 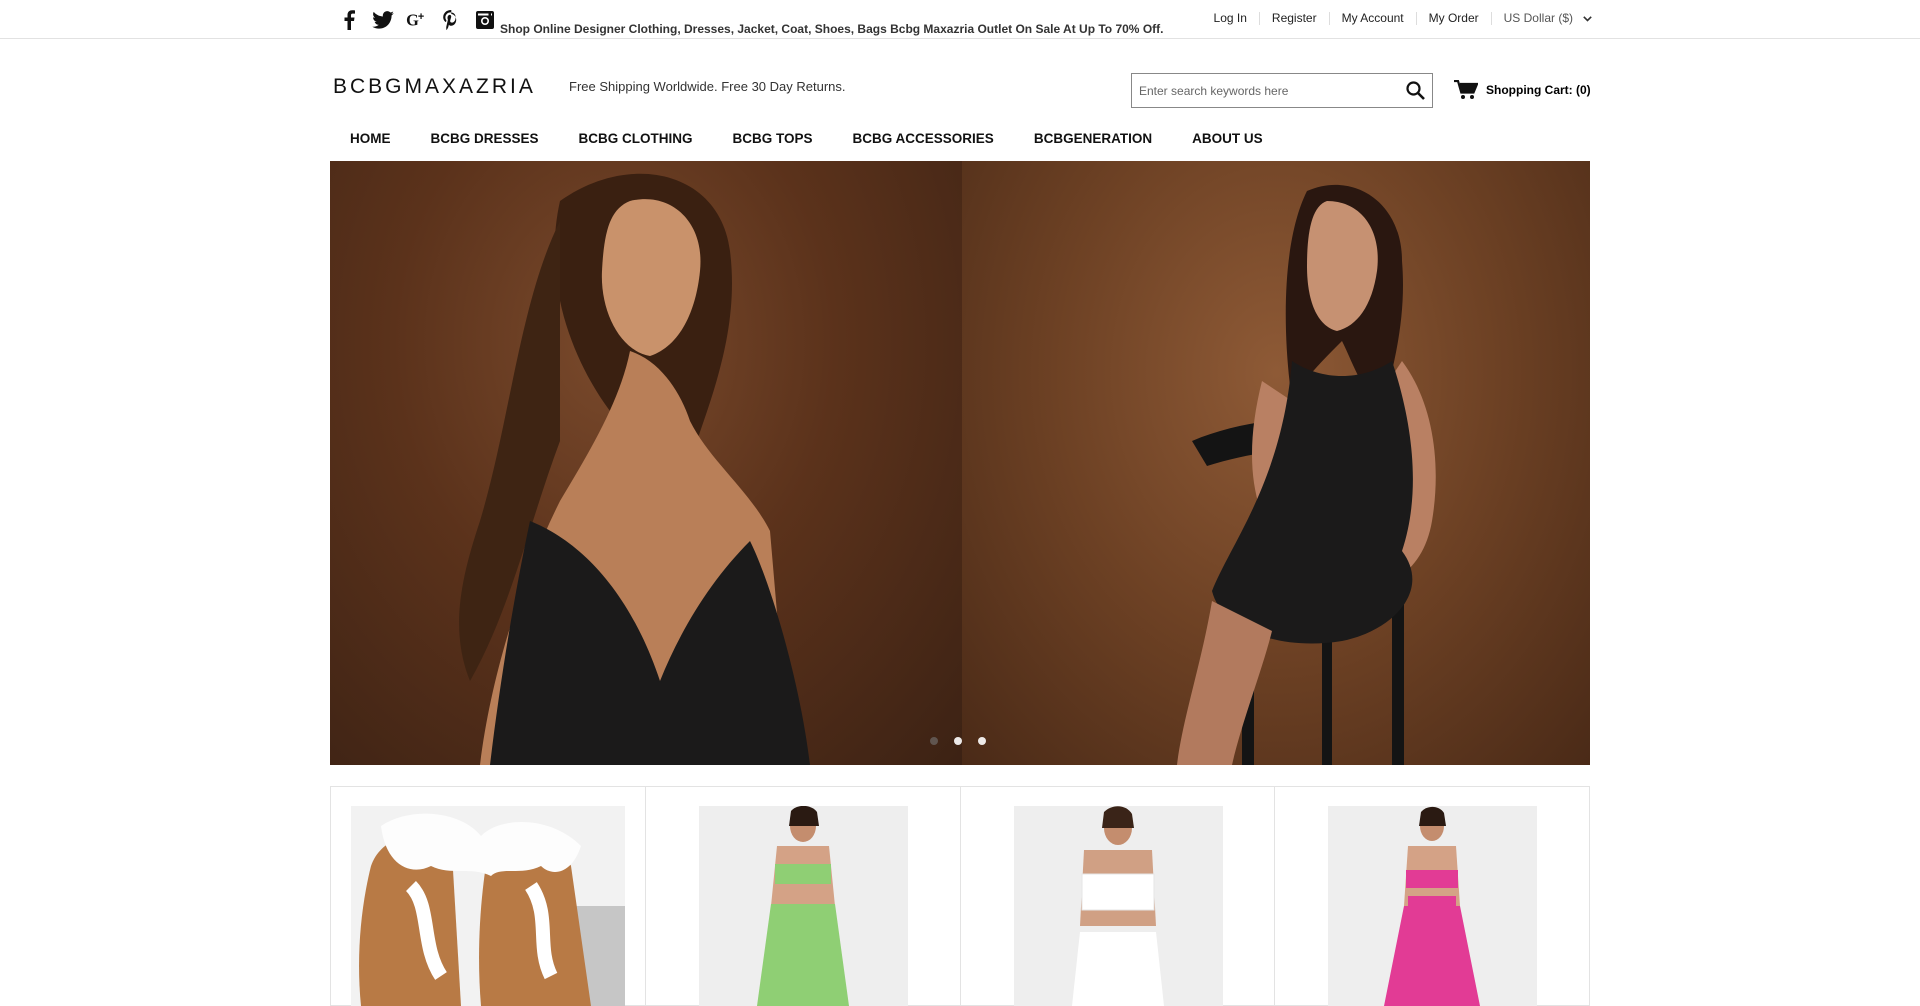 What do you see at coordinates (1466, 89) in the screenshot?
I see `cart-icon` at bounding box center [1466, 89].